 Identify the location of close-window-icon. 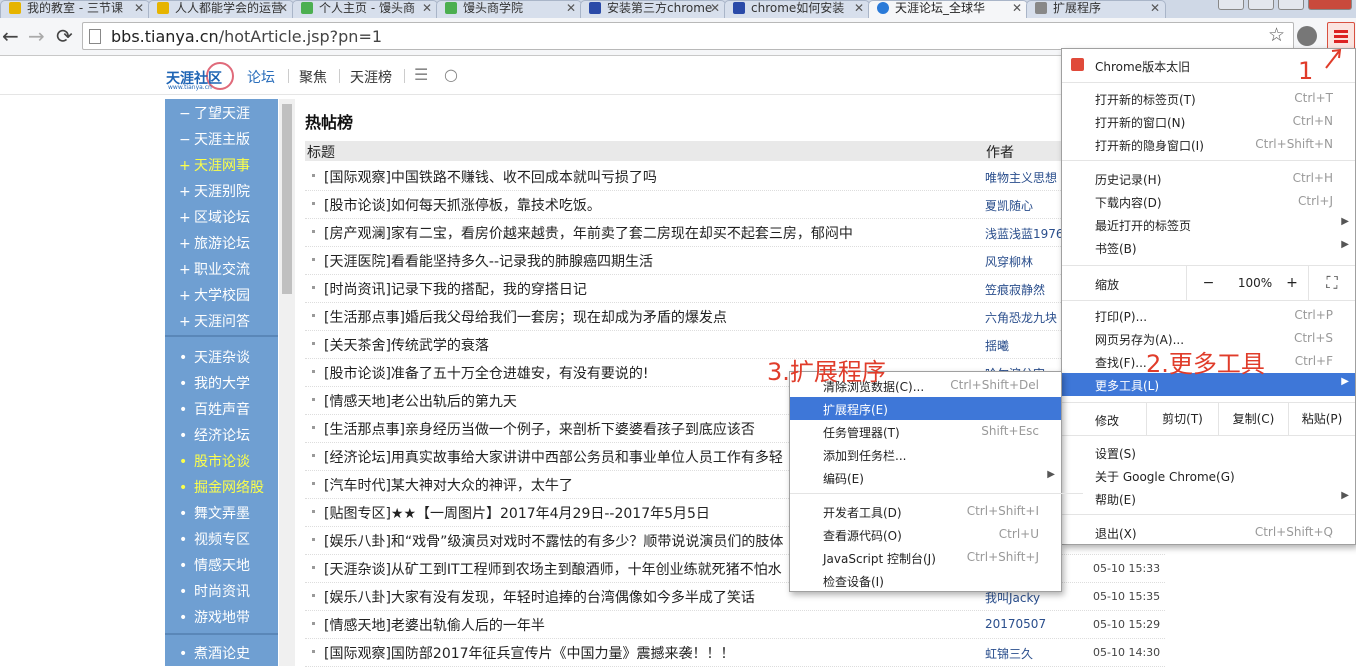
(1330, 5).